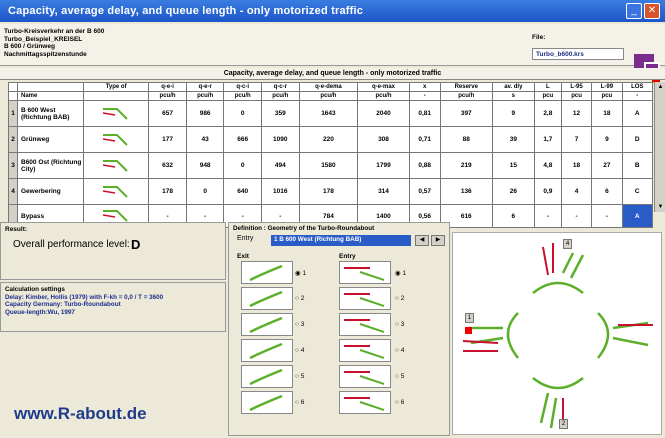 This screenshot has height=438, width=665. I want to click on prev-entry-button: ◀, so click(422, 240).